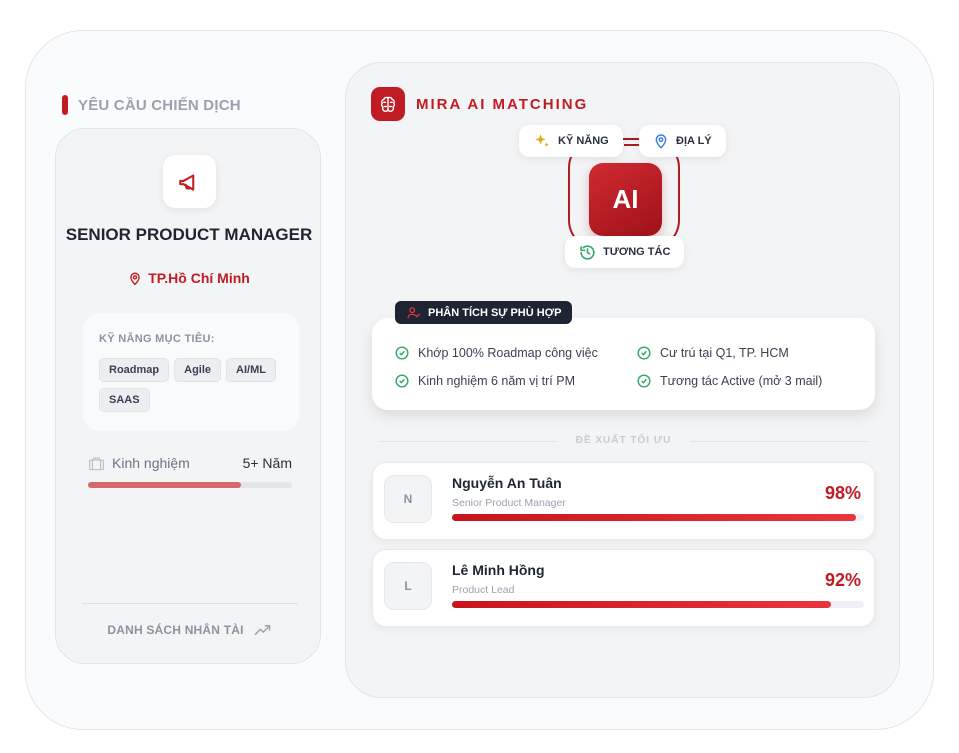 The image size is (959, 753). I want to click on talent-list-link: DANH SÁCH NHÂN TÀI, so click(189, 630).